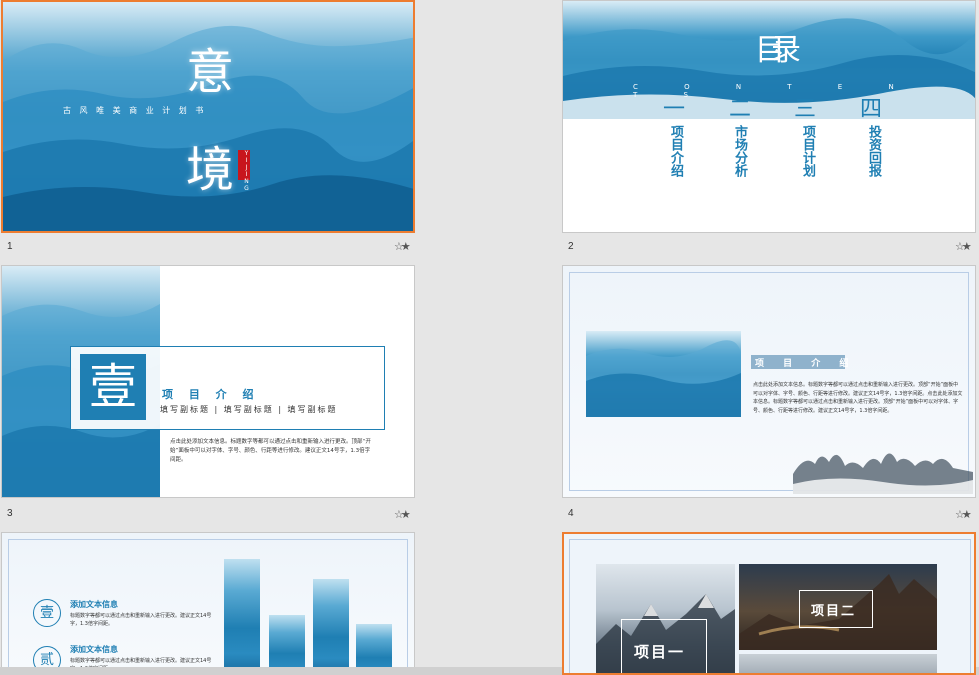 The height and width of the screenshot is (675, 979). I want to click on slide-thumbnail-6: 项目一 项目二, so click(769, 603).